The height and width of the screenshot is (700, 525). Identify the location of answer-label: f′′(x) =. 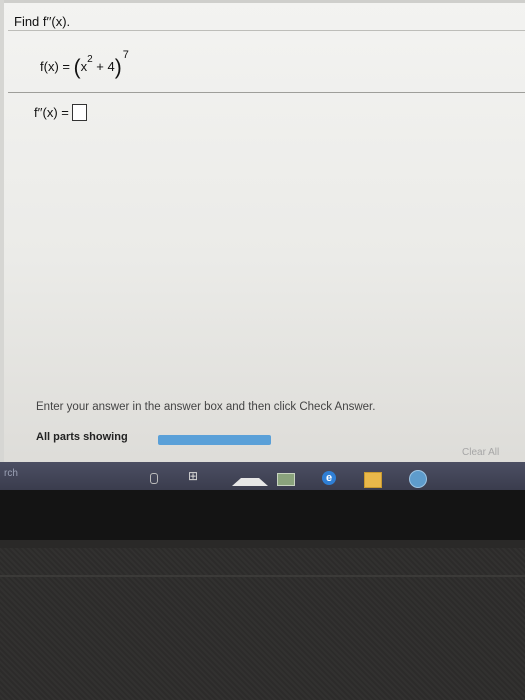
(51, 112).